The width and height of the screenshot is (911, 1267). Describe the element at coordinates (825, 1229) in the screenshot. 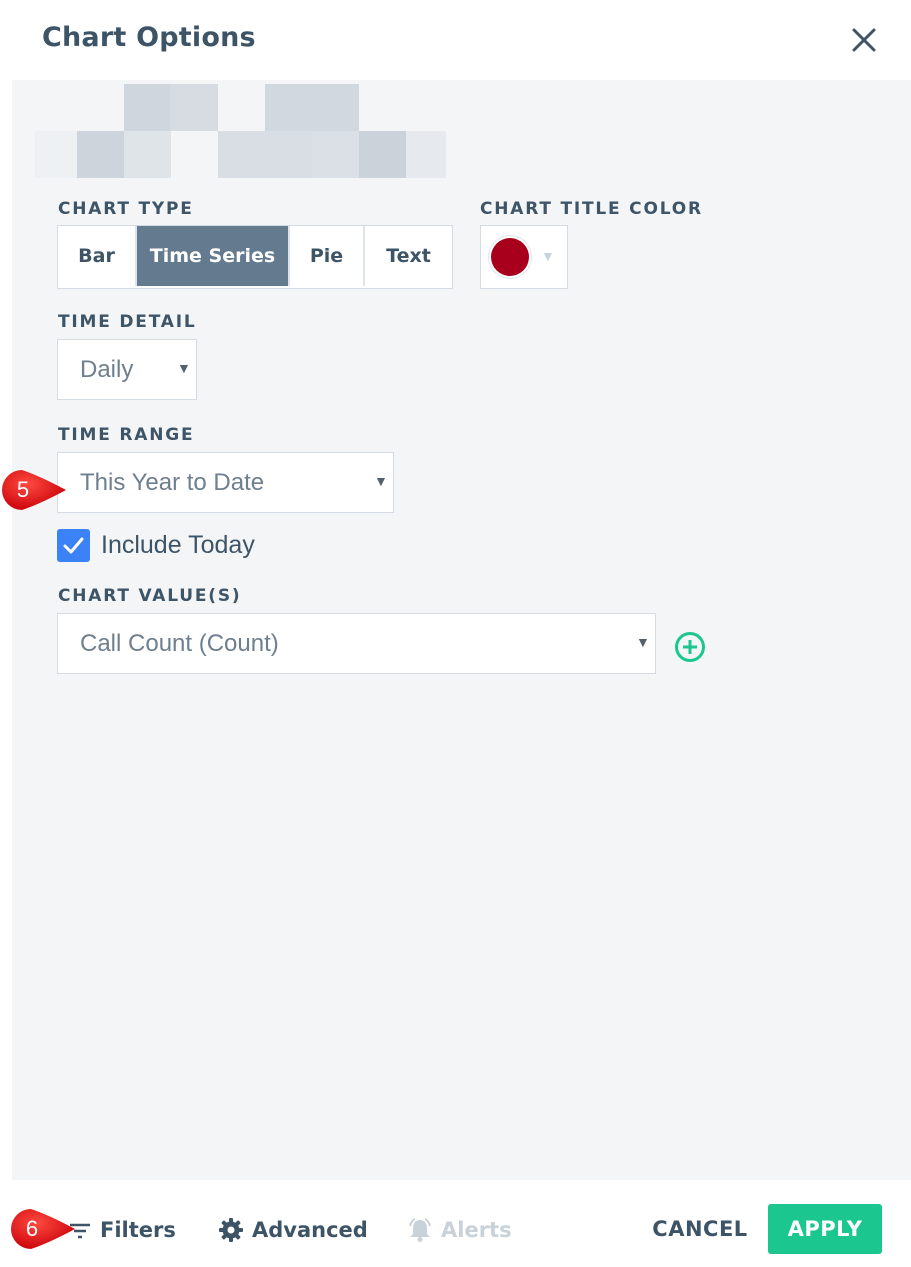

I see `apply-button: APPLY` at that location.